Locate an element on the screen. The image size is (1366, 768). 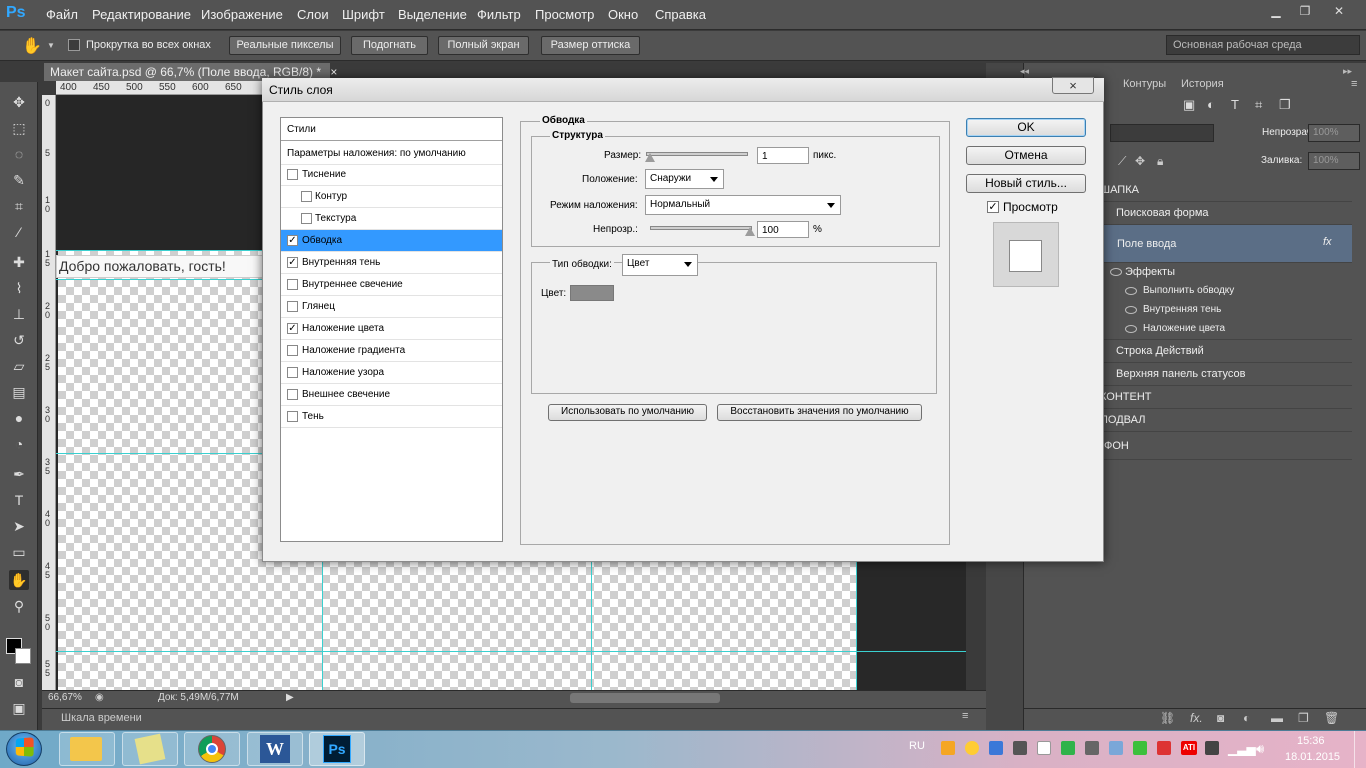
fx-icon: fx is located at coordinates (1327, 242).